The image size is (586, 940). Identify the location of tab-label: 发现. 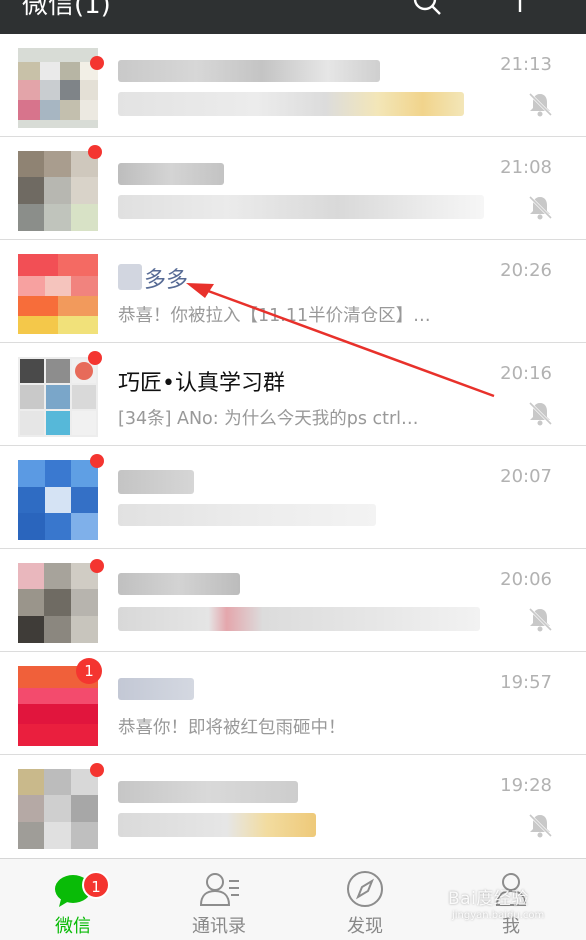
(365, 926).